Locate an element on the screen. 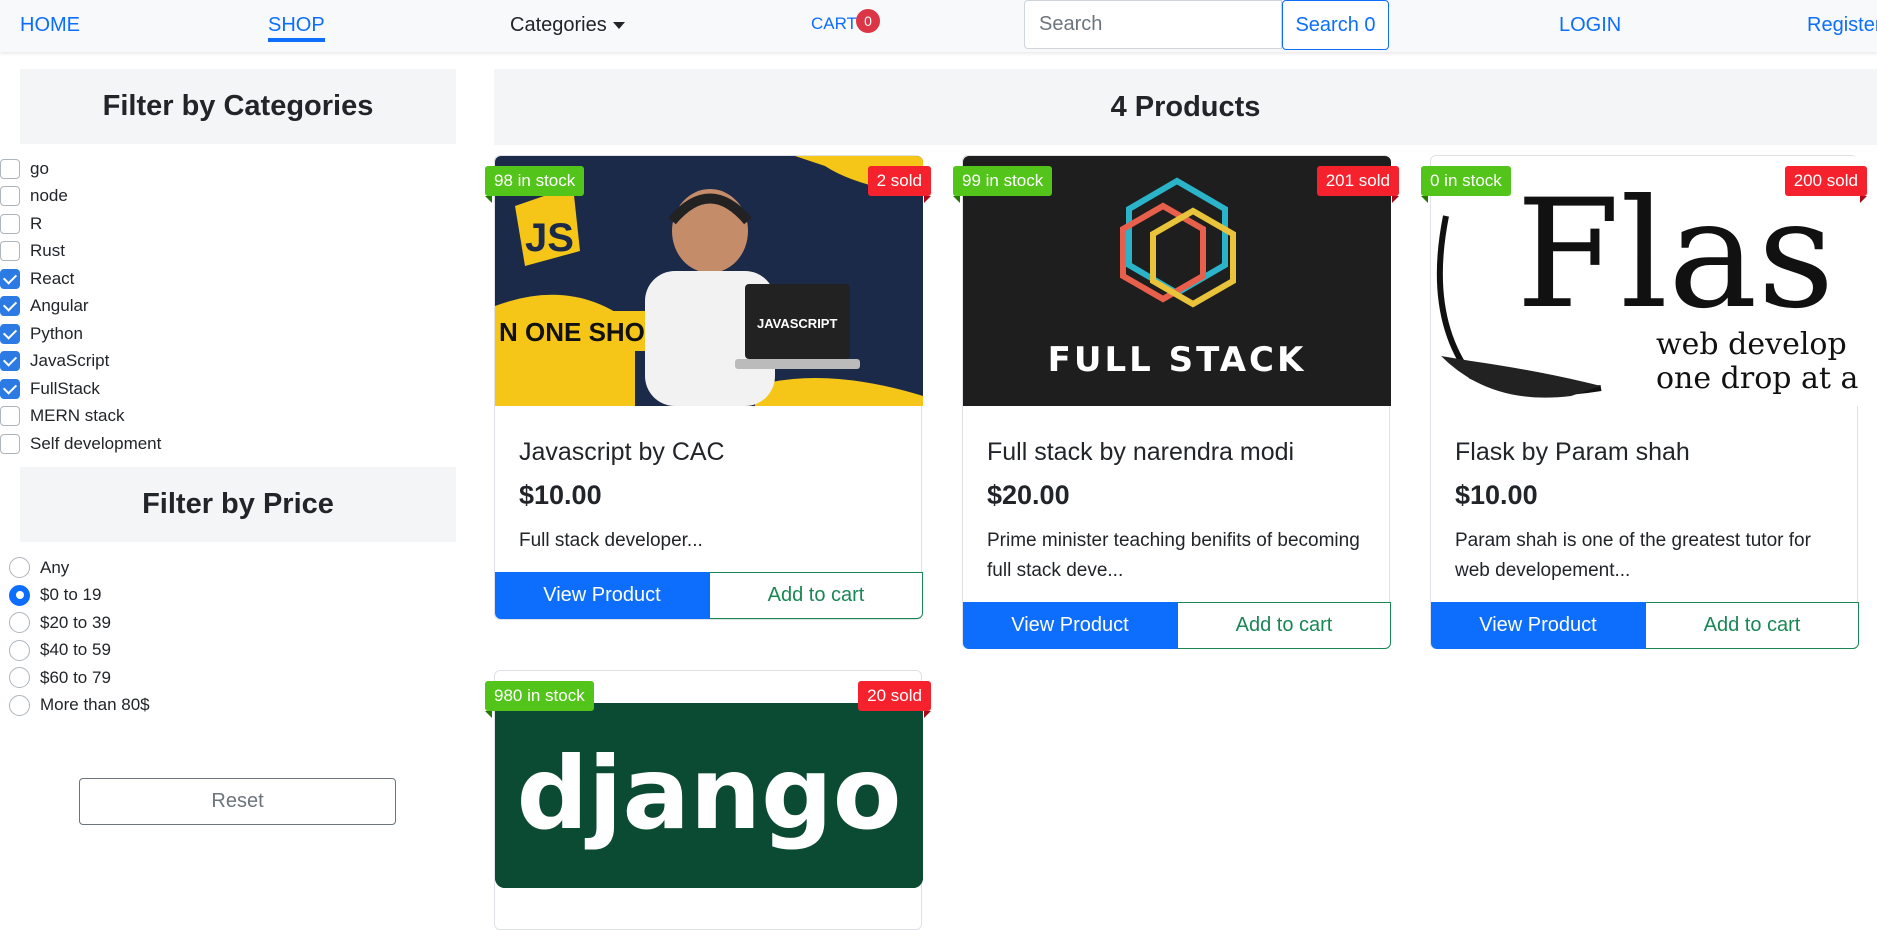 Image resolution: width=1877 pixels, height=930 pixels. product-title: Full stack by narendra modi is located at coordinates (1141, 452).